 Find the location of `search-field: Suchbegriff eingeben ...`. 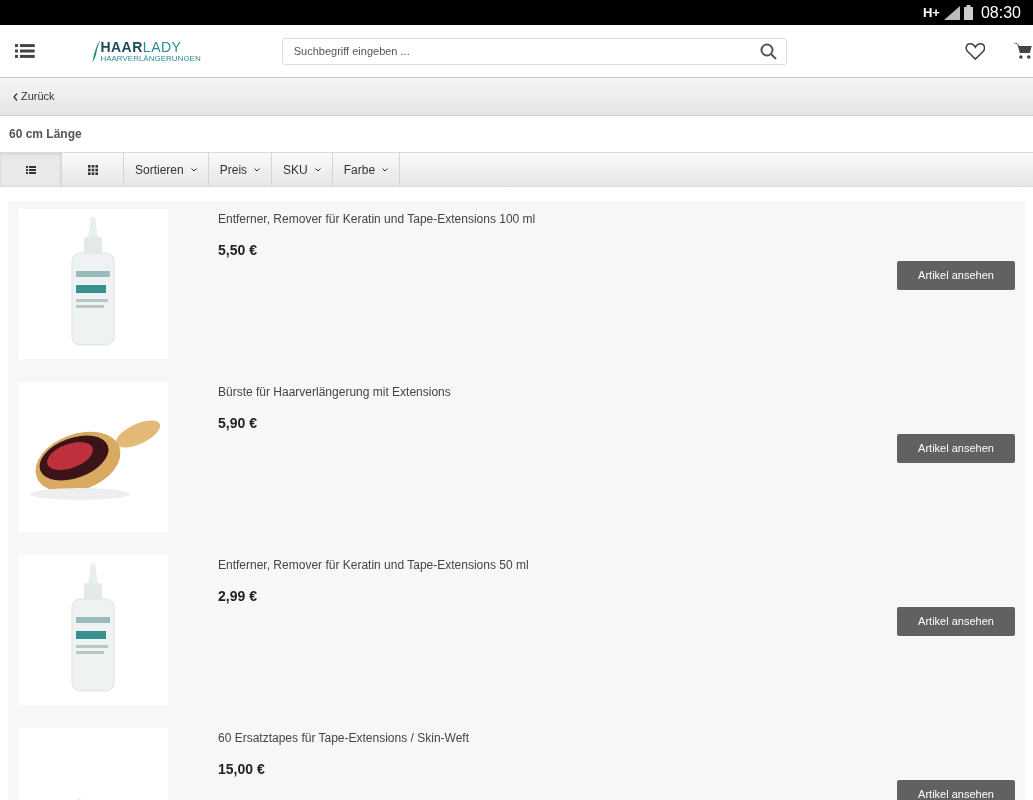

search-field: Suchbegriff eingeben ... is located at coordinates (534, 51).